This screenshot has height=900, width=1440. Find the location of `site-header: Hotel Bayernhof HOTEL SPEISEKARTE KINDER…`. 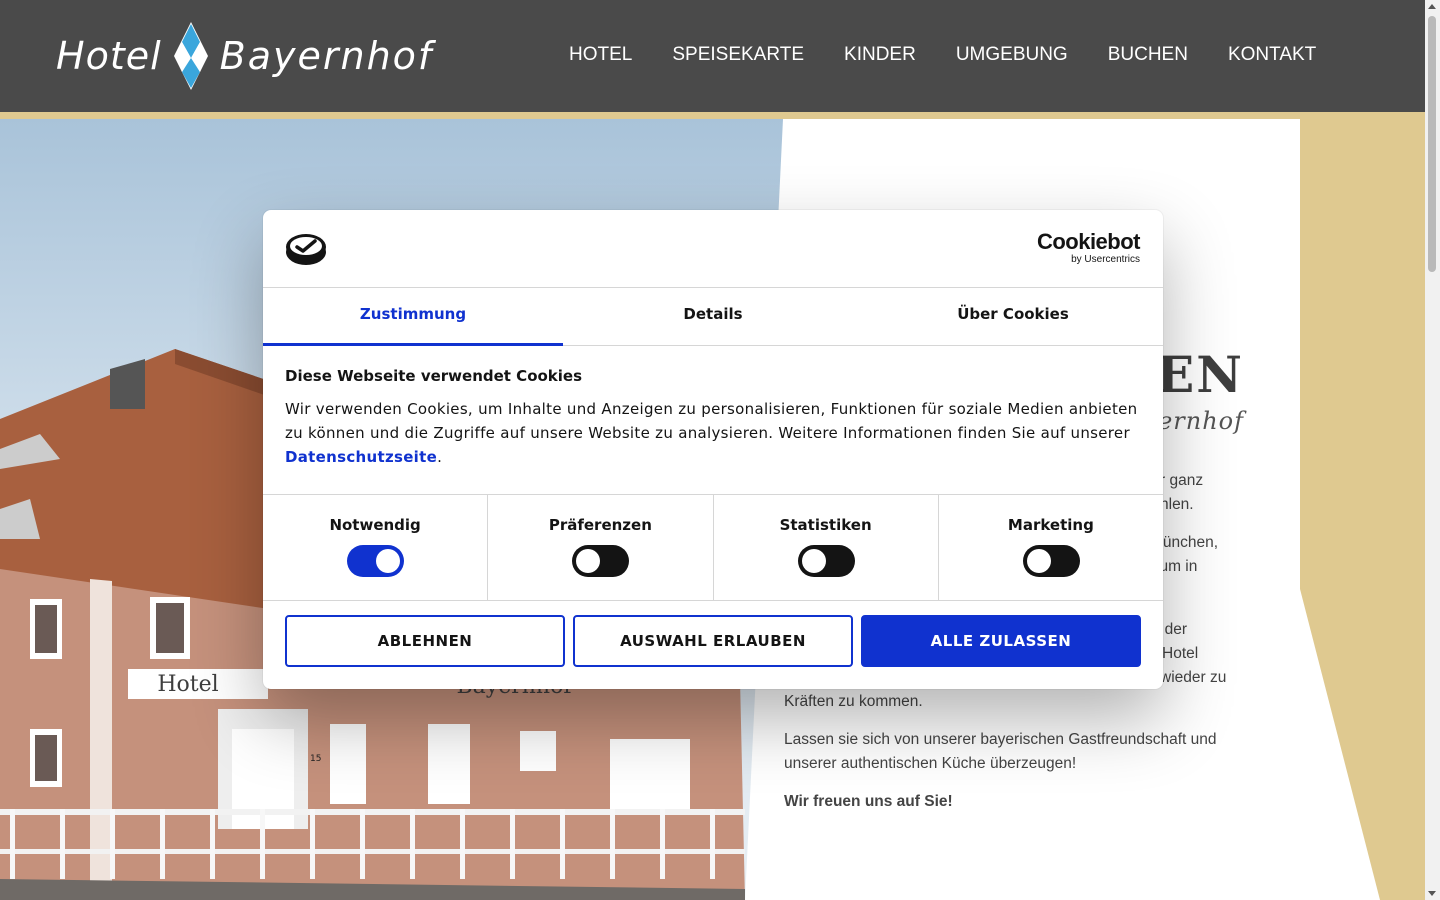

site-header: Hotel Bayernhof HOTEL SPEISEKARTE KINDER… is located at coordinates (712, 56).